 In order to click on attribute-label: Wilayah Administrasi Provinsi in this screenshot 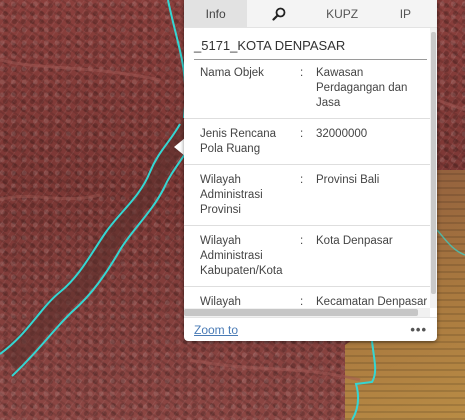, I will do `click(231, 195)`.